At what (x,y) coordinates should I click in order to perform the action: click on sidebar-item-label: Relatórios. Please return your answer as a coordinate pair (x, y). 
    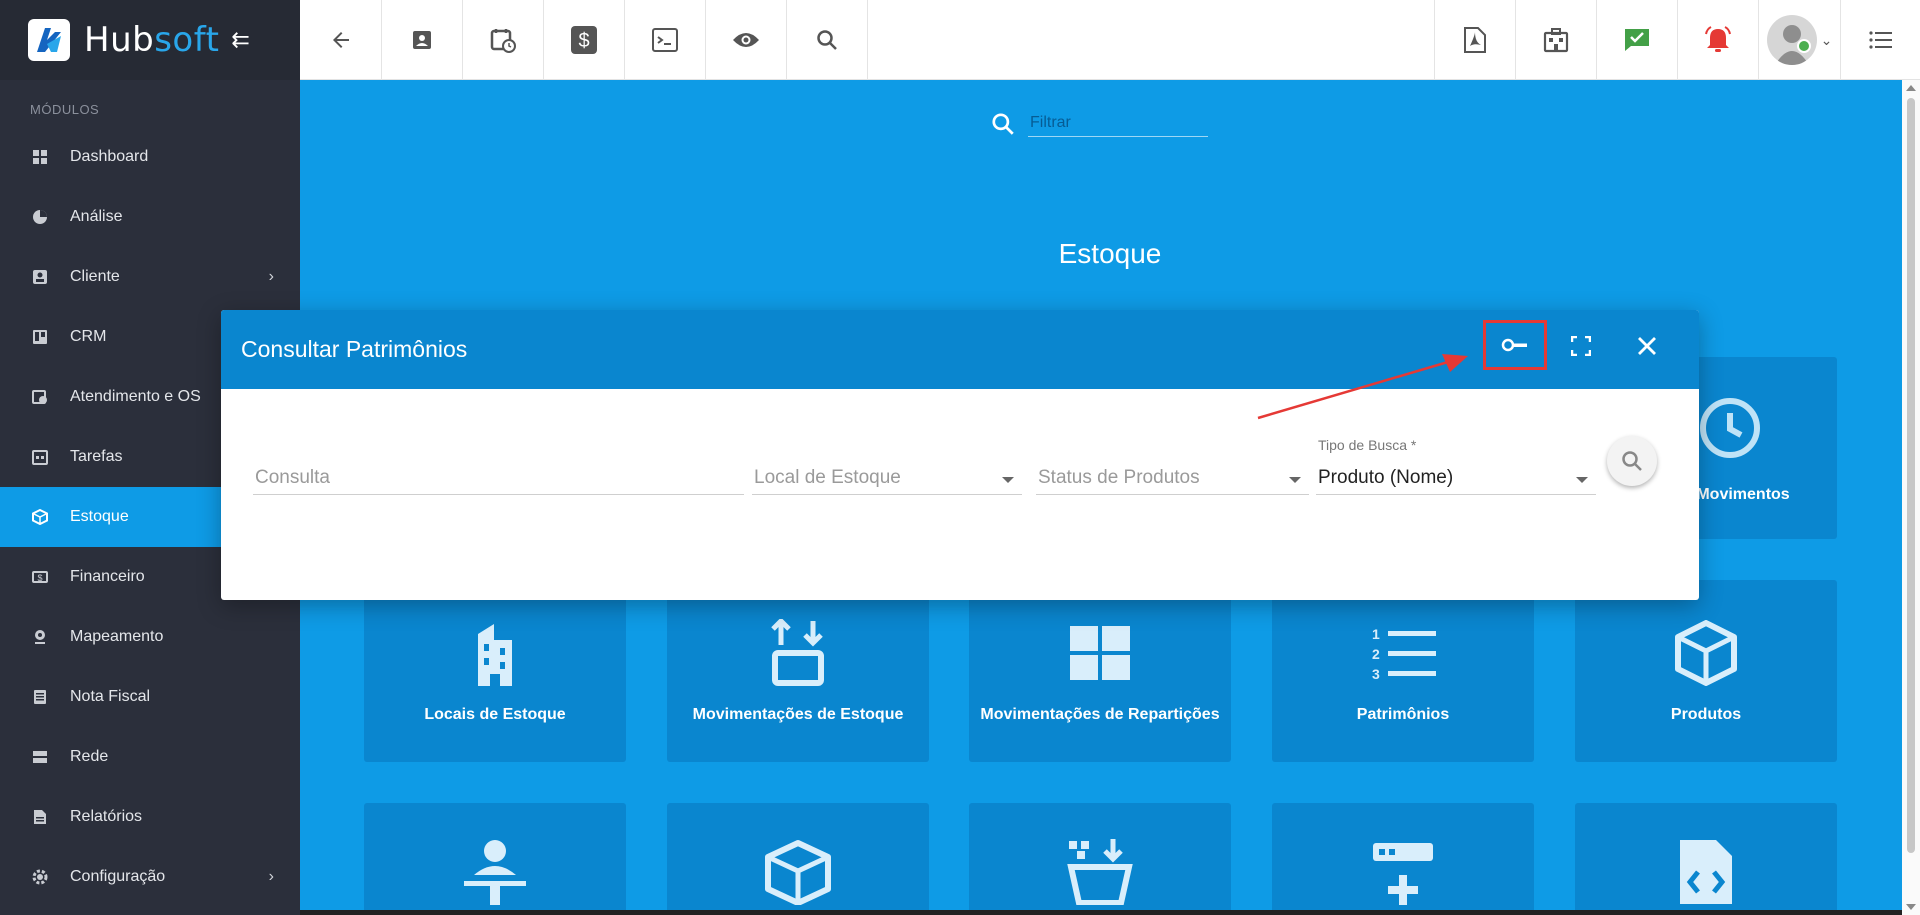
    Looking at the image, I should click on (106, 816).